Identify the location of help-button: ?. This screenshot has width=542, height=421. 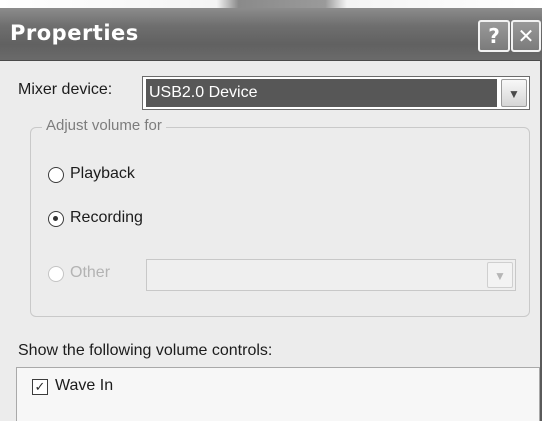
(494, 36).